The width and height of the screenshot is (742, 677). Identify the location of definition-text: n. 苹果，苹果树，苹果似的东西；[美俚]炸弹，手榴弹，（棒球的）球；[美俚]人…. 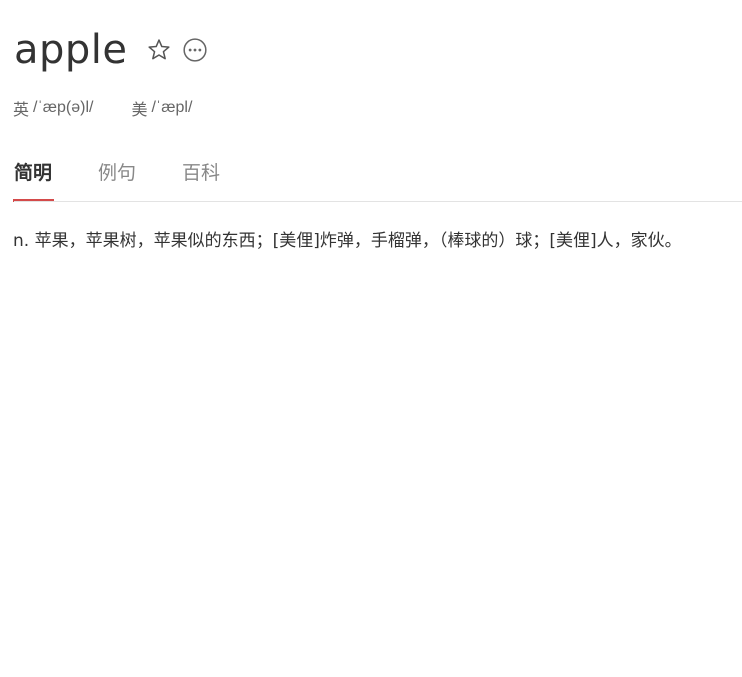
(347, 241).